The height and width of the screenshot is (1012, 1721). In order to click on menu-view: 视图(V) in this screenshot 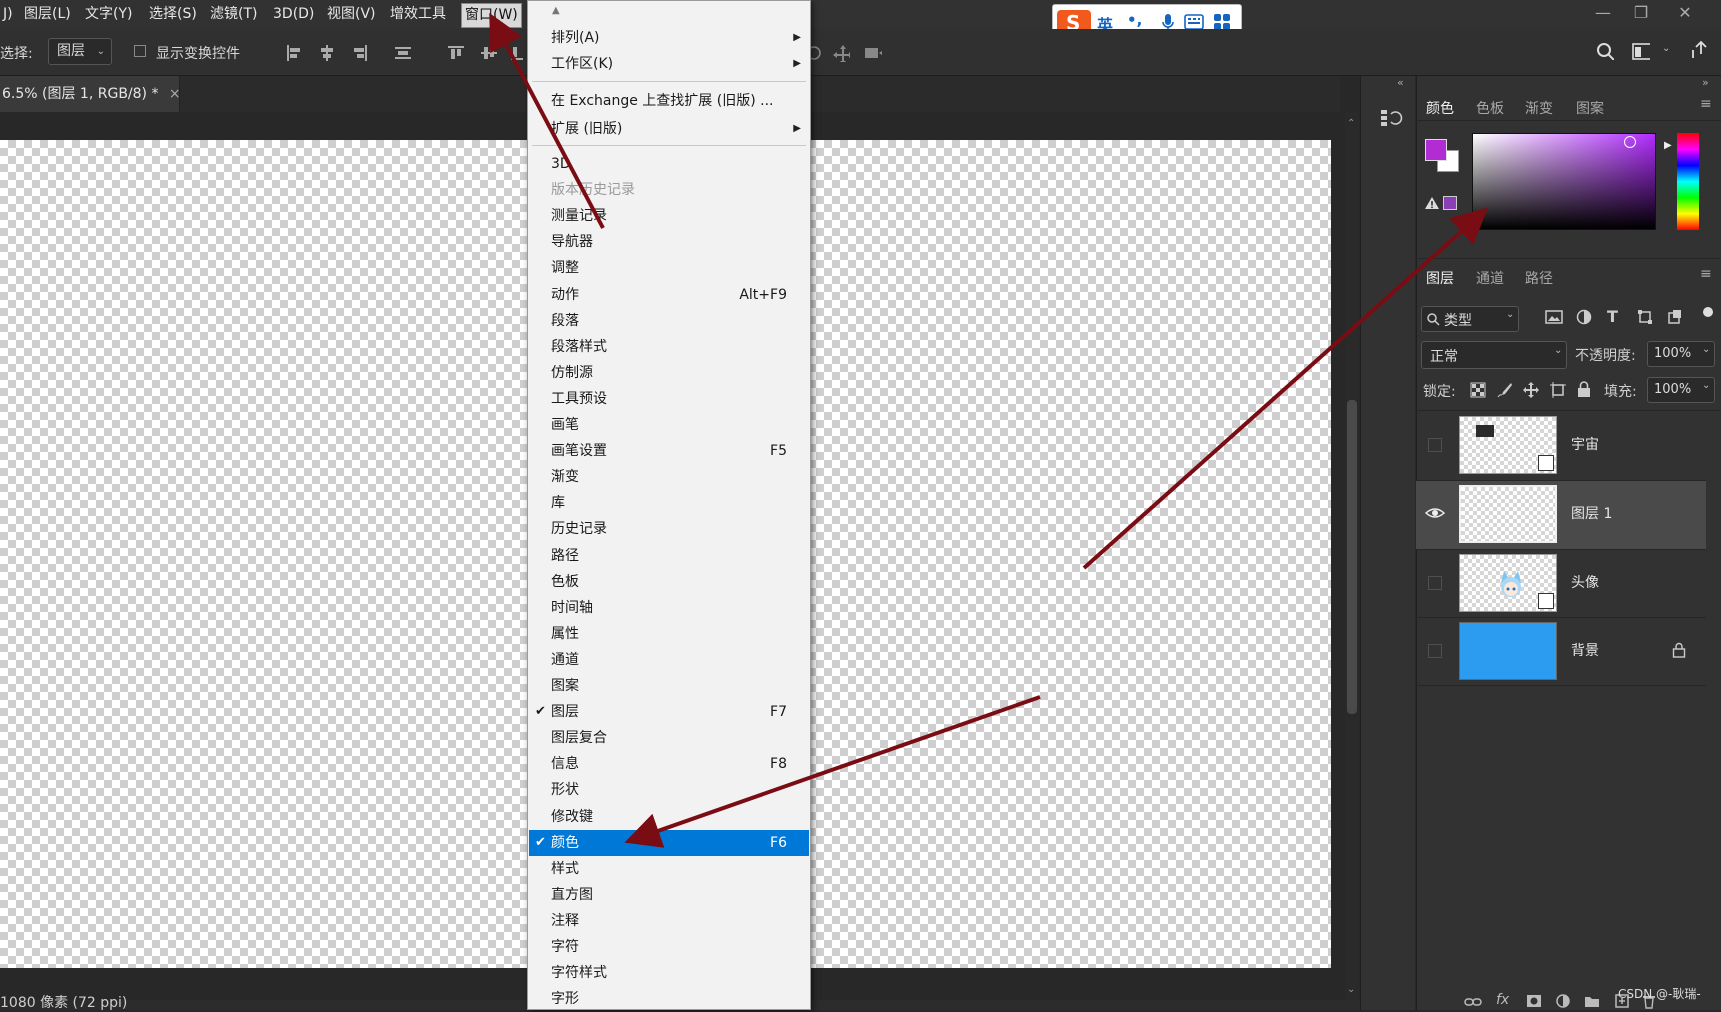, I will do `click(351, 14)`.